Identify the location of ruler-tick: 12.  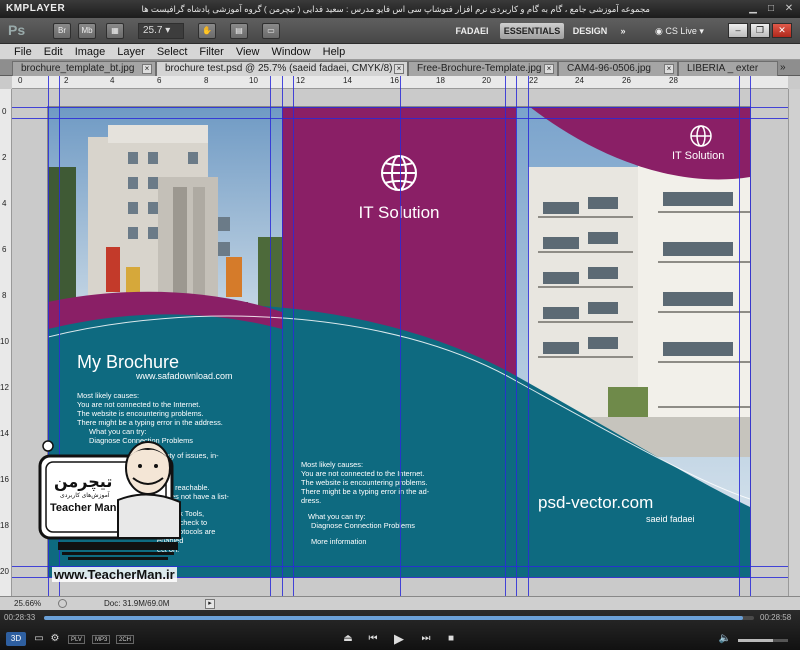
(4, 387).